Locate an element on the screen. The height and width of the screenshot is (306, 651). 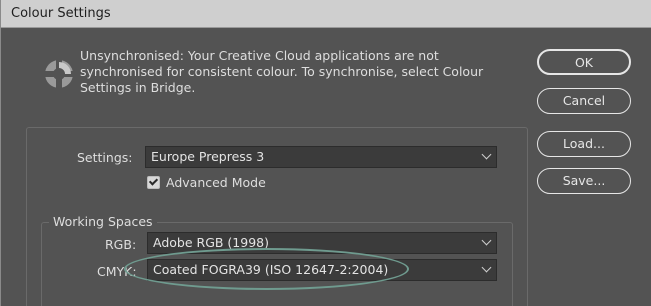
settings-dropdown-value: Europe Prepress 3 is located at coordinates (208, 156).